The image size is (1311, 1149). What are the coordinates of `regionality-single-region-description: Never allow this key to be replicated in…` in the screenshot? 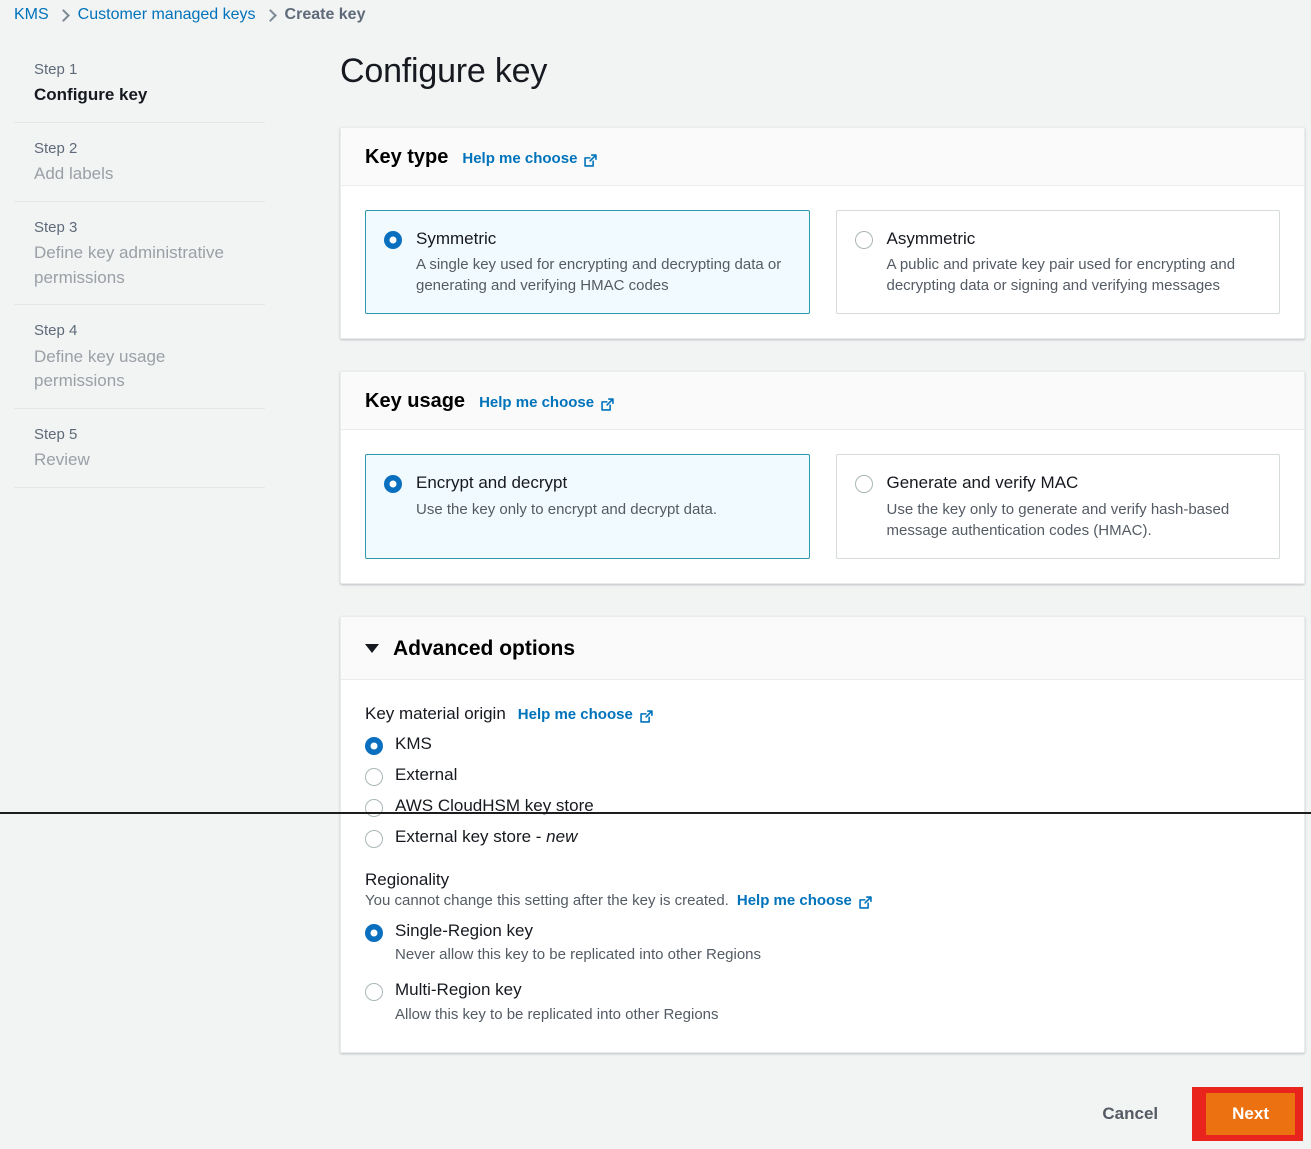 It's located at (578, 954).